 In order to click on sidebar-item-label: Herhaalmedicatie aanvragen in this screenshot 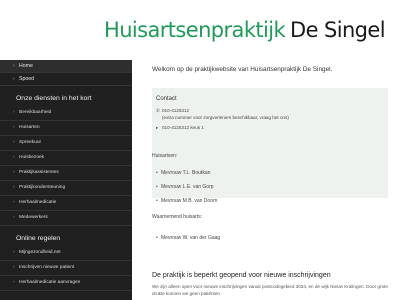, I will do `click(50, 282)`.